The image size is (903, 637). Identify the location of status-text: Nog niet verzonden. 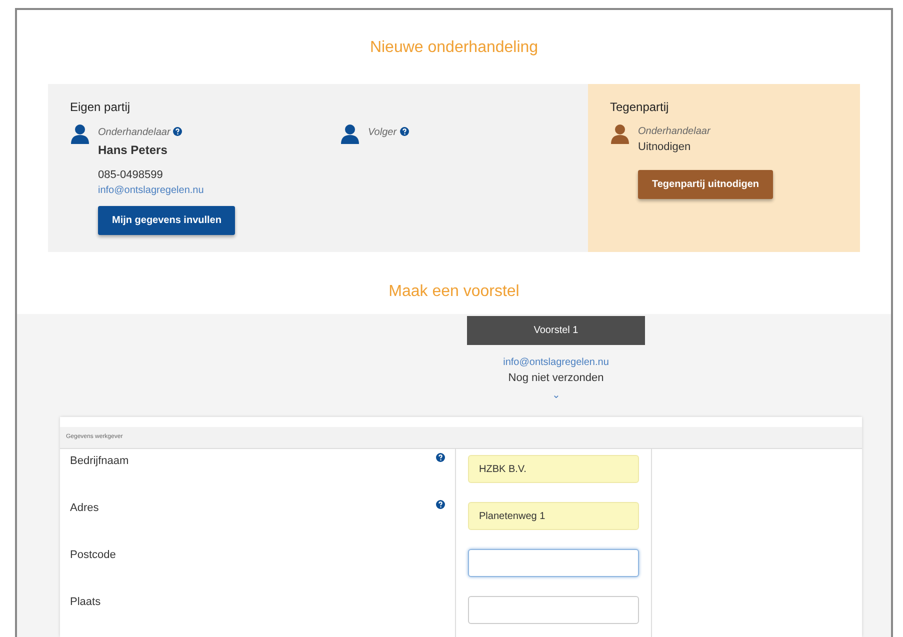
(556, 378).